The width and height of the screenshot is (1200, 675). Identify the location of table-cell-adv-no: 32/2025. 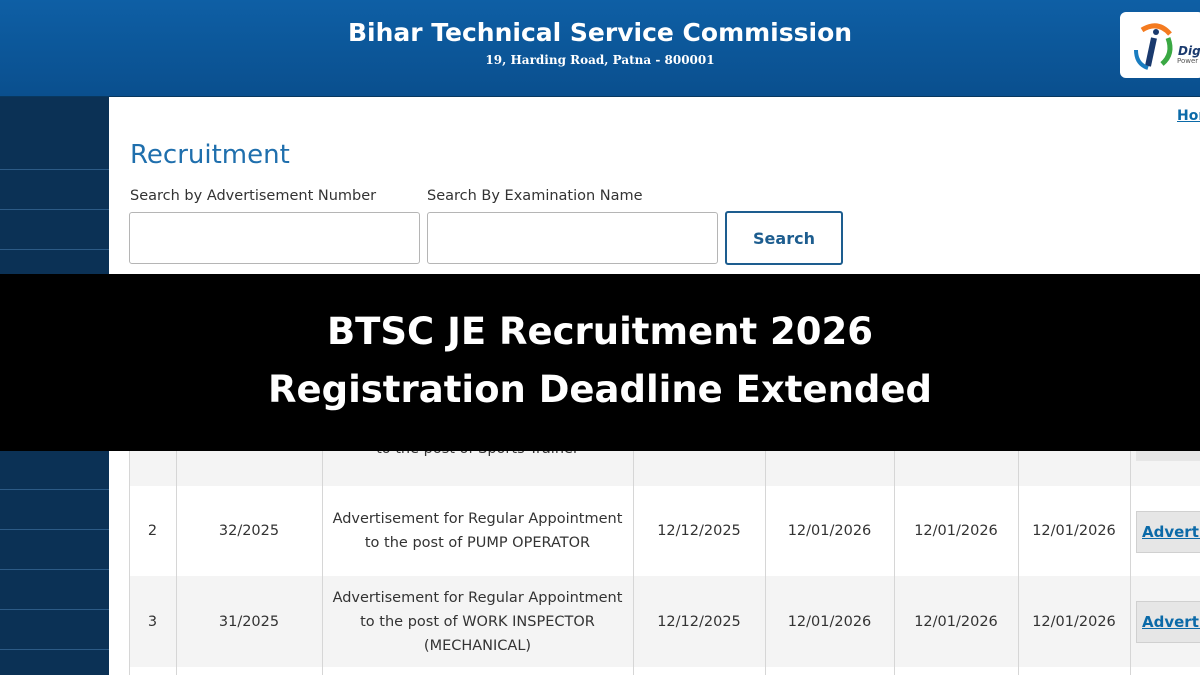
(249, 531).